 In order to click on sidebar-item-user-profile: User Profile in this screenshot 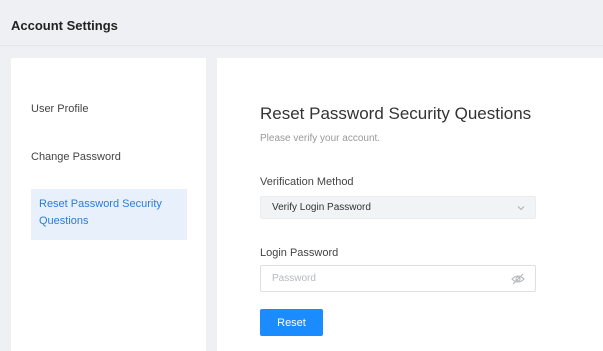, I will do `click(109, 109)`.